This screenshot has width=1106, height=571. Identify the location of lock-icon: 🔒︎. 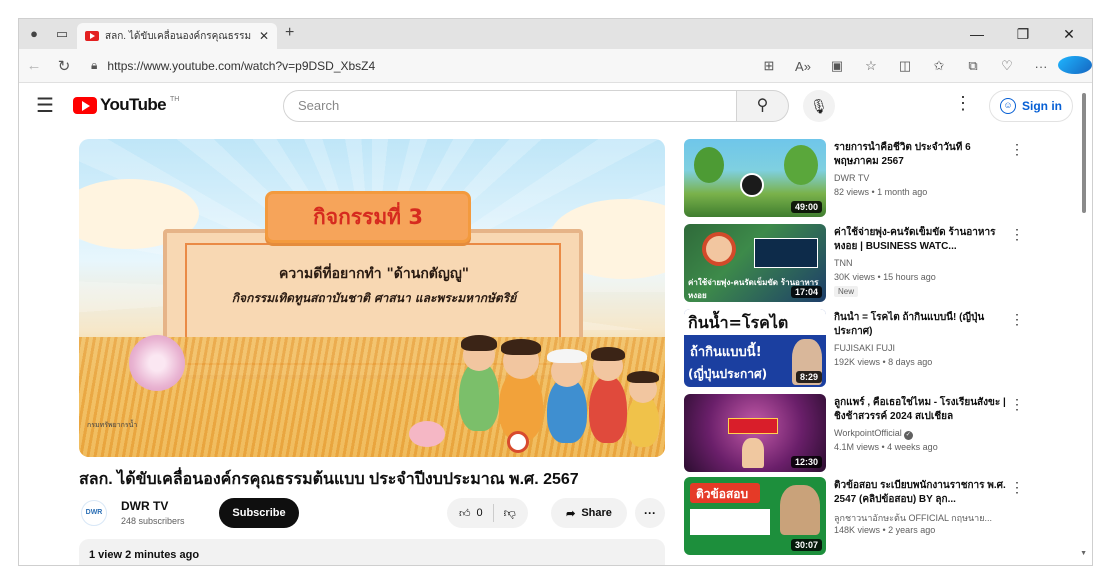
(94, 65).